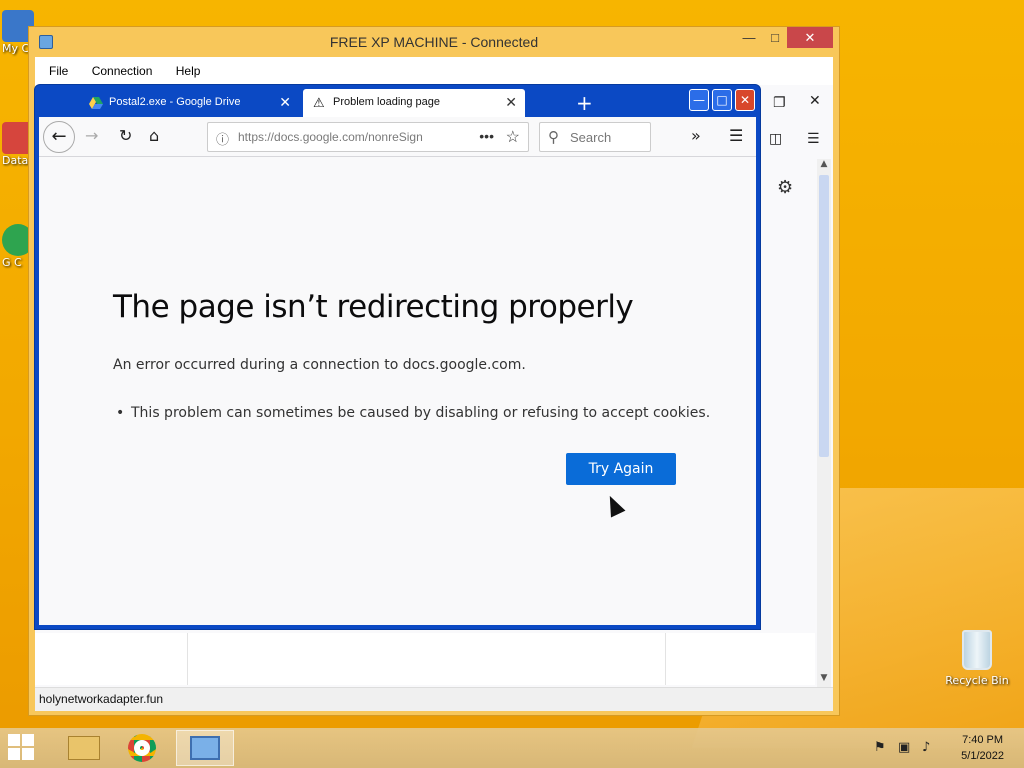 The image size is (1024, 768). I want to click on scroll-down-icon: ▼, so click(824, 680).